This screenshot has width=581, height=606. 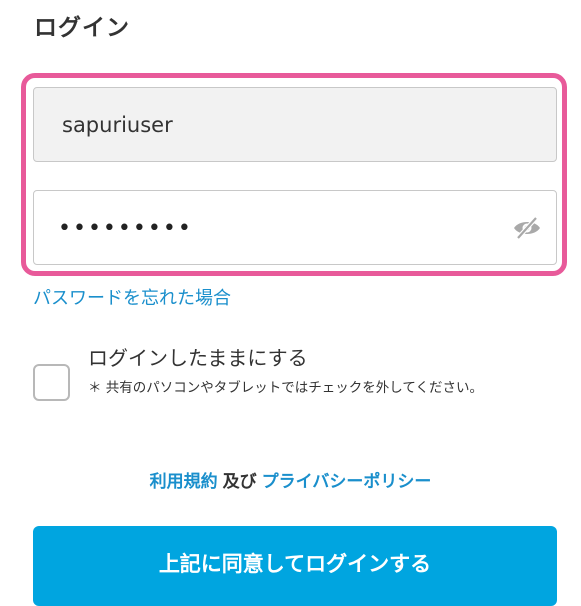 What do you see at coordinates (125, 228) in the screenshot?
I see `password-masked-value: •••••••••` at bounding box center [125, 228].